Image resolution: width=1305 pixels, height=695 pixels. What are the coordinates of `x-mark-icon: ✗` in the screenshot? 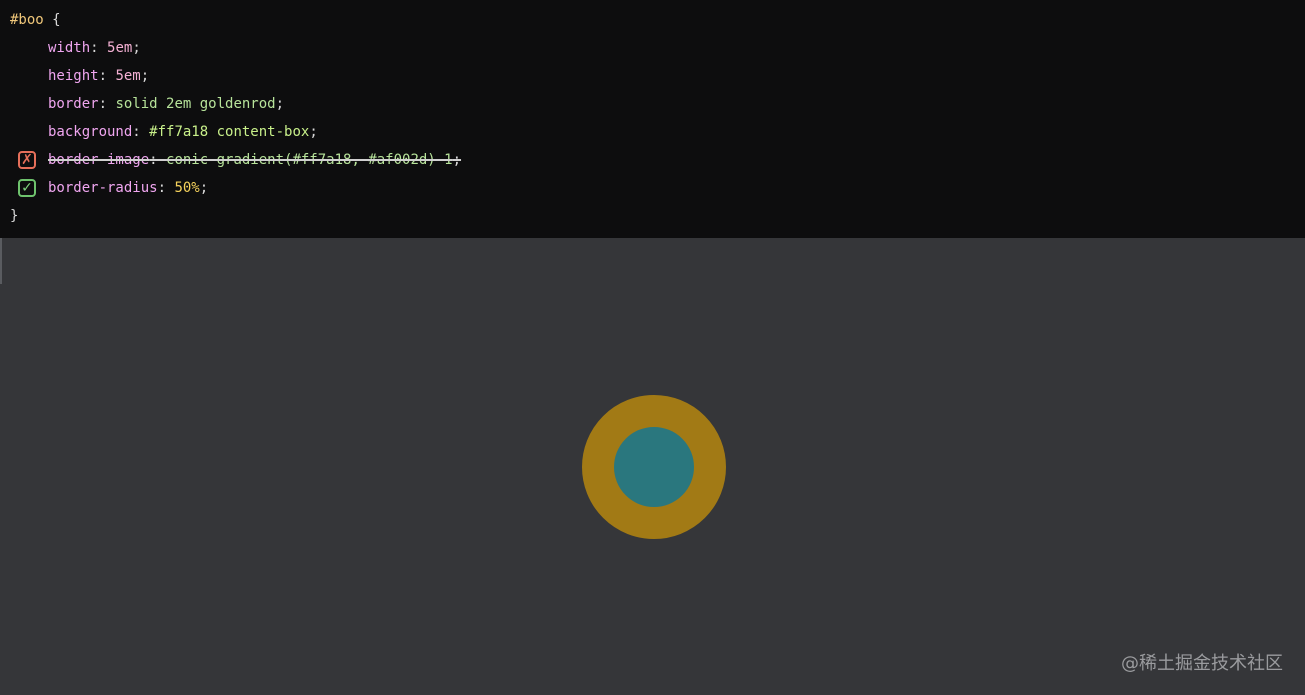 It's located at (27, 160).